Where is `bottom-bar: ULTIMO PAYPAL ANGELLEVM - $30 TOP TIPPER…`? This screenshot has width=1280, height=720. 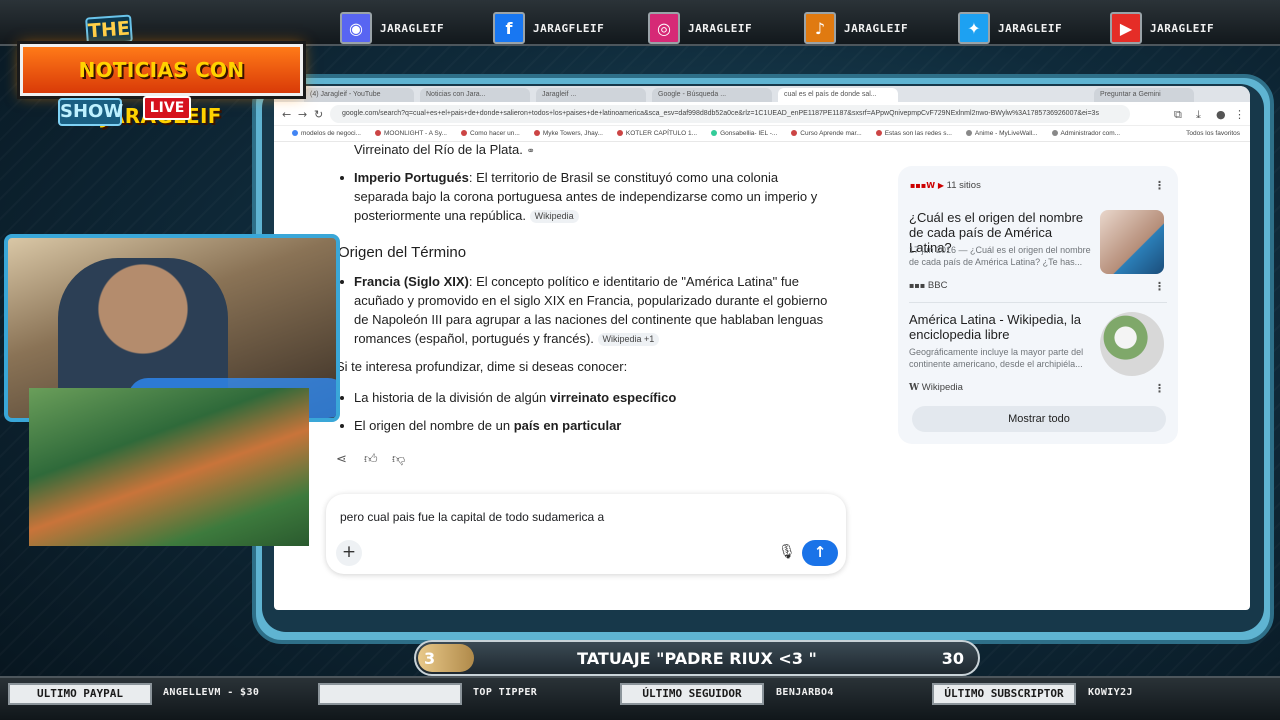
bottom-bar: ULTIMO PAYPAL ANGELLEVM - $30 TOP TIPPER… is located at coordinates (640, 698).